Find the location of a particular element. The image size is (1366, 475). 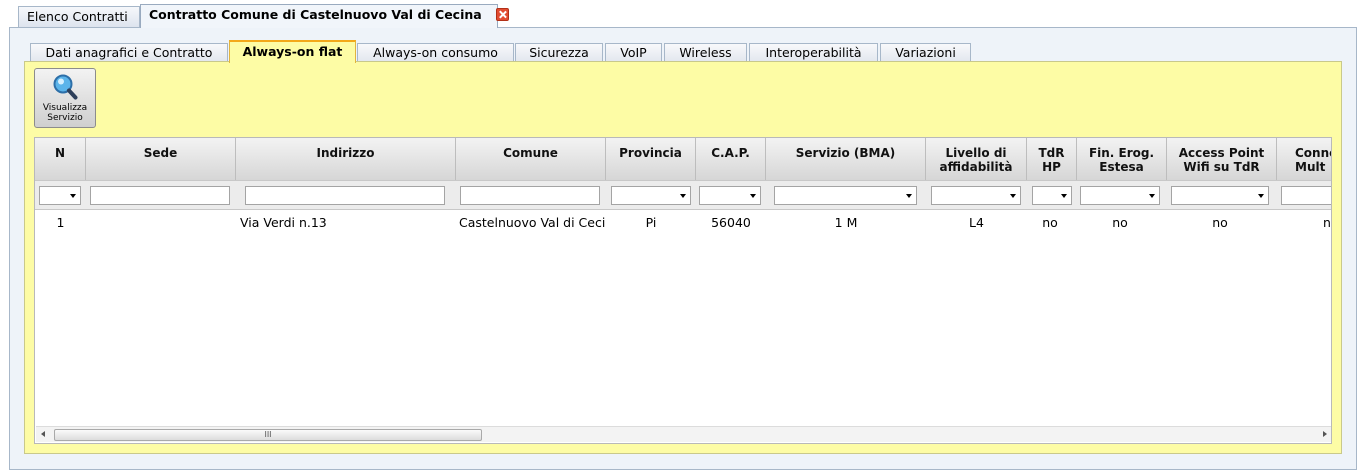

col-header-access-point: Access Point Wifi su TdR is located at coordinates (1222, 159).